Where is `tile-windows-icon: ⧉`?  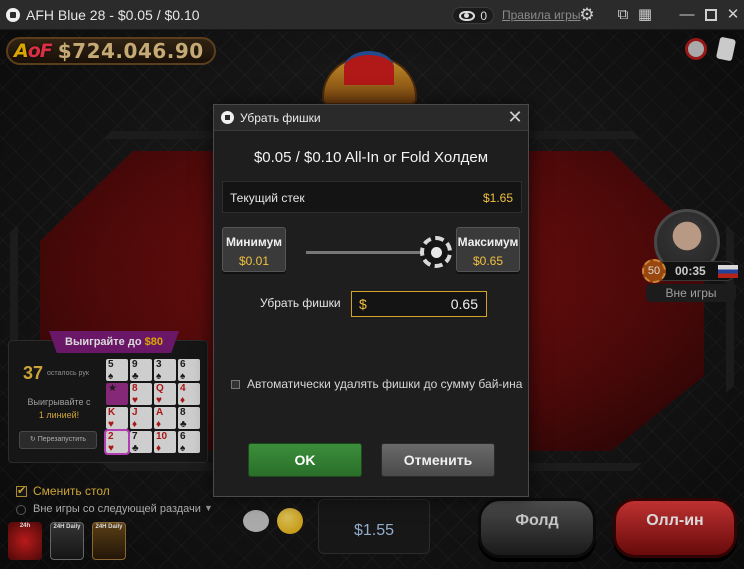 tile-windows-icon: ⧉ is located at coordinates (623, 15).